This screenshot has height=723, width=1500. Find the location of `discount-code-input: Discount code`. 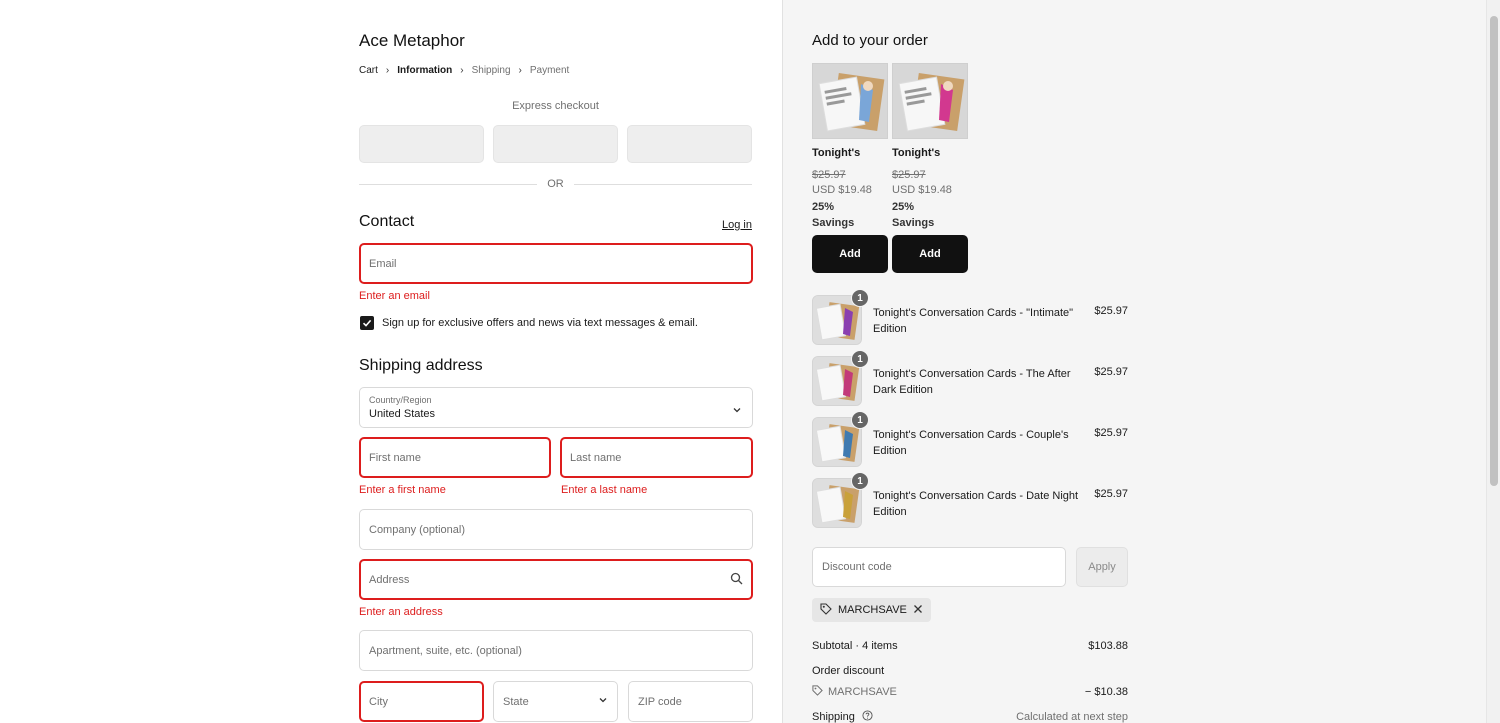

discount-code-input: Discount code is located at coordinates (939, 567).